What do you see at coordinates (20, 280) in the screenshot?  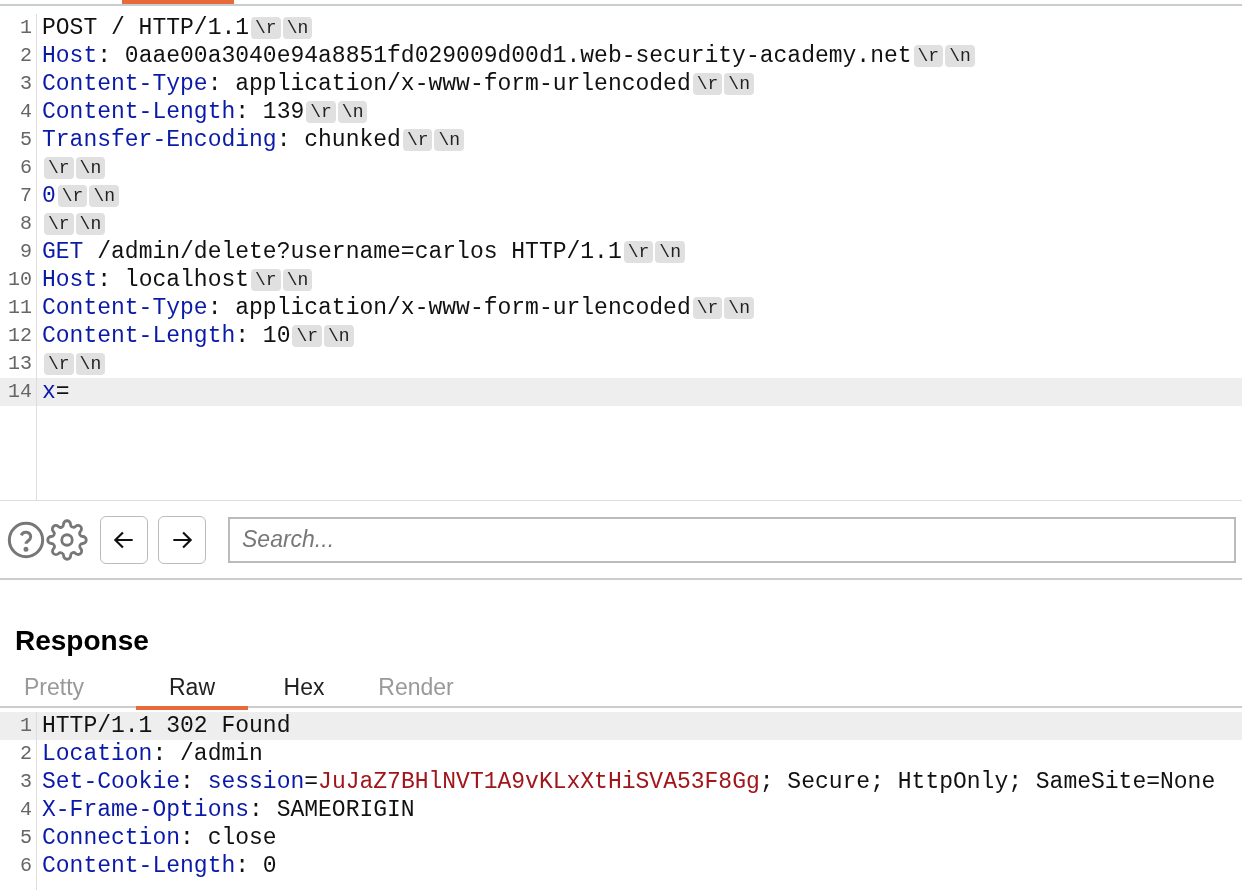 I see `line-number: 10` at bounding box center [20, 280].